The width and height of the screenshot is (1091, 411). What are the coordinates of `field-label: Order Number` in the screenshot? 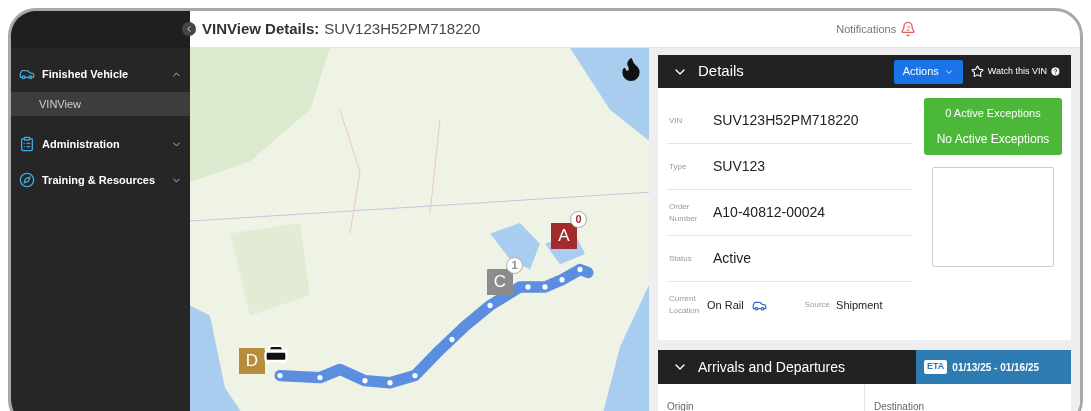 It's located at (684, 212).